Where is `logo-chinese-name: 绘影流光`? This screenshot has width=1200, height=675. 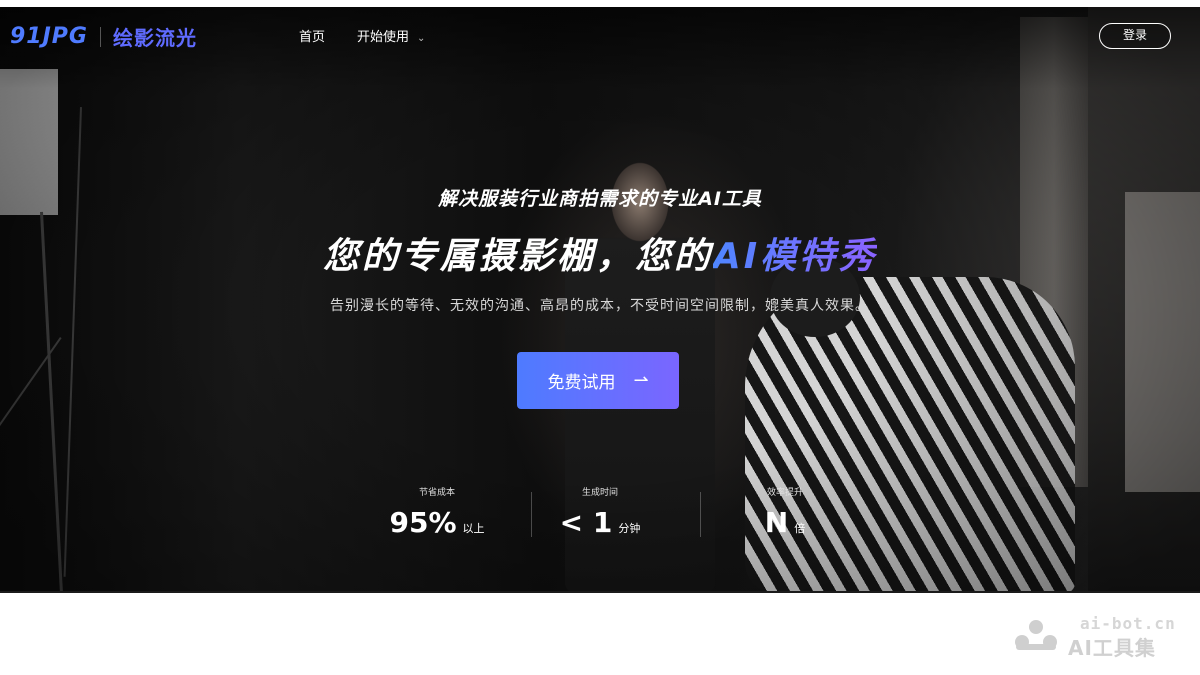
logo-chinese-name: 绘影流光 is located at coordinates (154, 38).